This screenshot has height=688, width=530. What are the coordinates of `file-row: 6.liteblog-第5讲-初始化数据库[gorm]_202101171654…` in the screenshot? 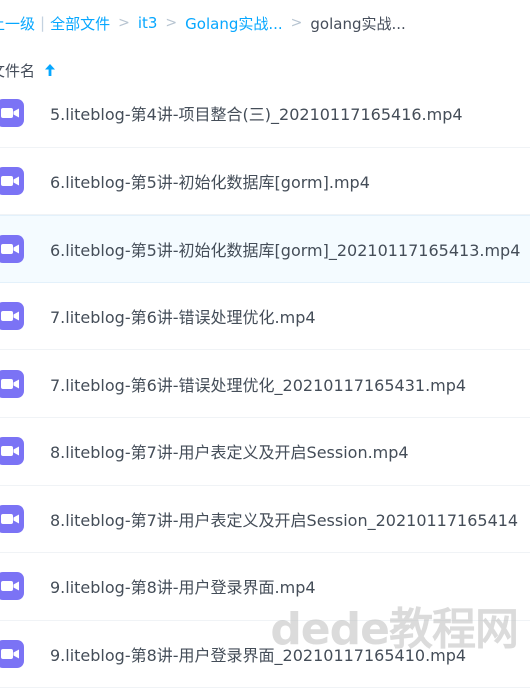 It's located at (265, 249).